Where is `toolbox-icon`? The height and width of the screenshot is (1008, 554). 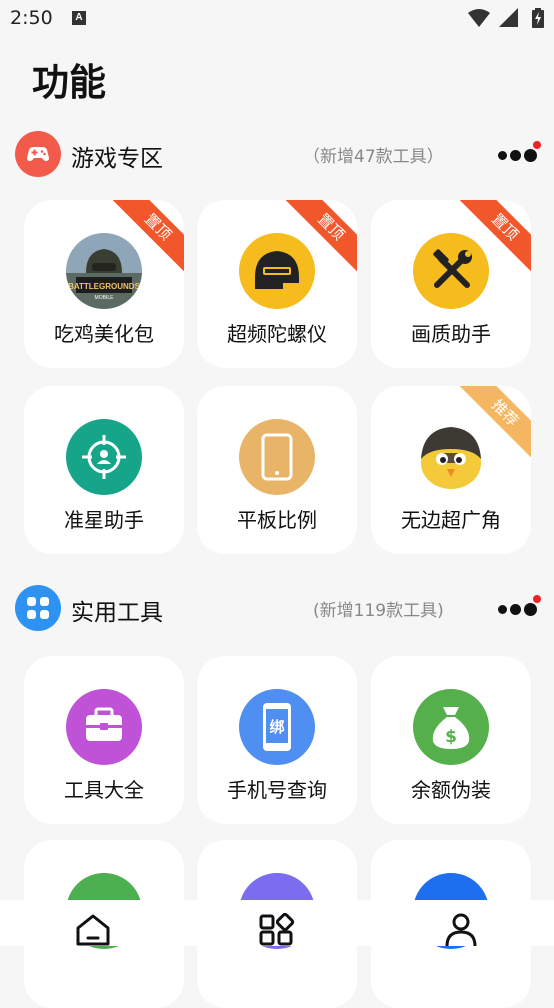 toolbox-icon is located at coordinates (104, 727).